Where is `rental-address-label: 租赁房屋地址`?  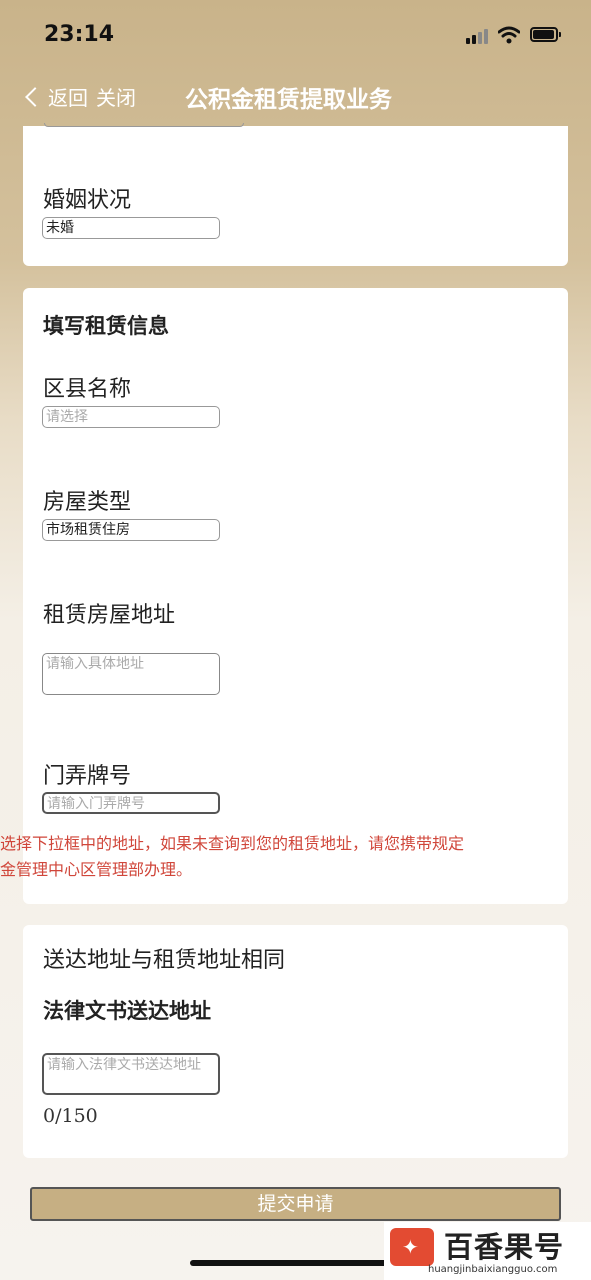 rental-address-label: 租赁房屋地址 is located at coordinates (109, 615).